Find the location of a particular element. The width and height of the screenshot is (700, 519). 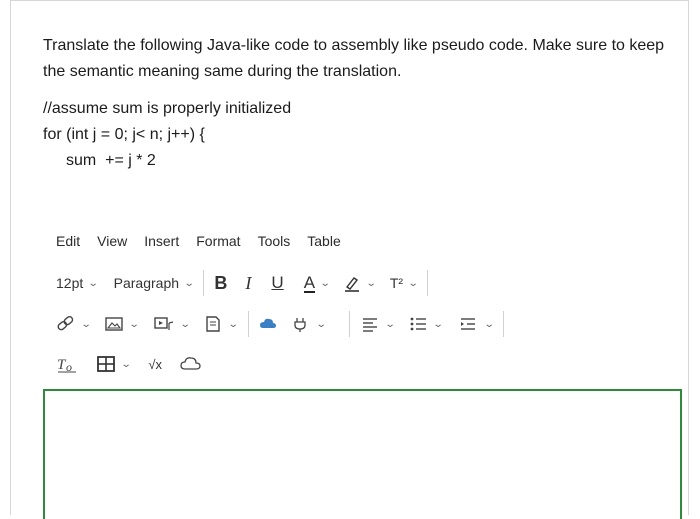

math-label: √x is located at coordinates (155, 364).